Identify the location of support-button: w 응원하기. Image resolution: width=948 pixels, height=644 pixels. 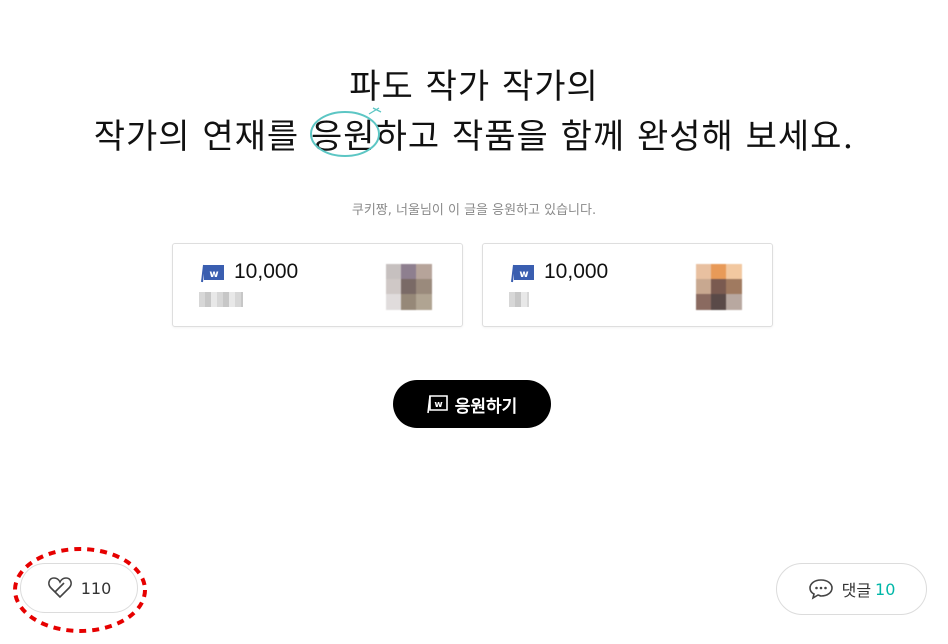
(472, 404).